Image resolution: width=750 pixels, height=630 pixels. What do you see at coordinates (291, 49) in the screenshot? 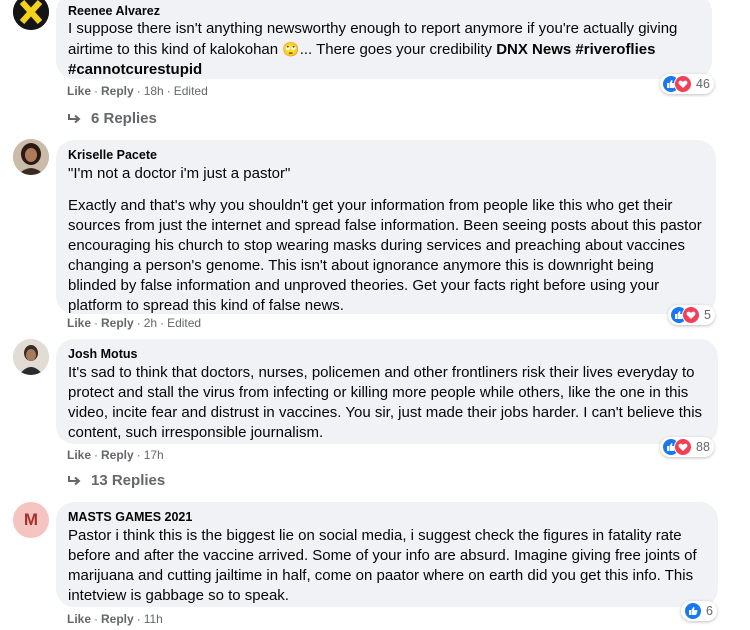
I see `rolling-eyes-emoji-icon: 🙄` at bounding box center [291, 49].